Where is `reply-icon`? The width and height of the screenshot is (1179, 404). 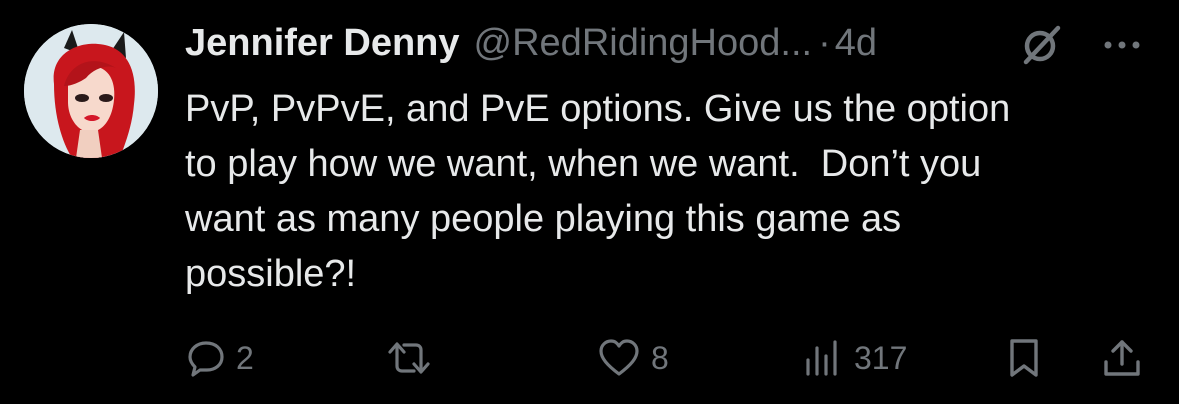 reply-icon is located at coordinates (206, 359).